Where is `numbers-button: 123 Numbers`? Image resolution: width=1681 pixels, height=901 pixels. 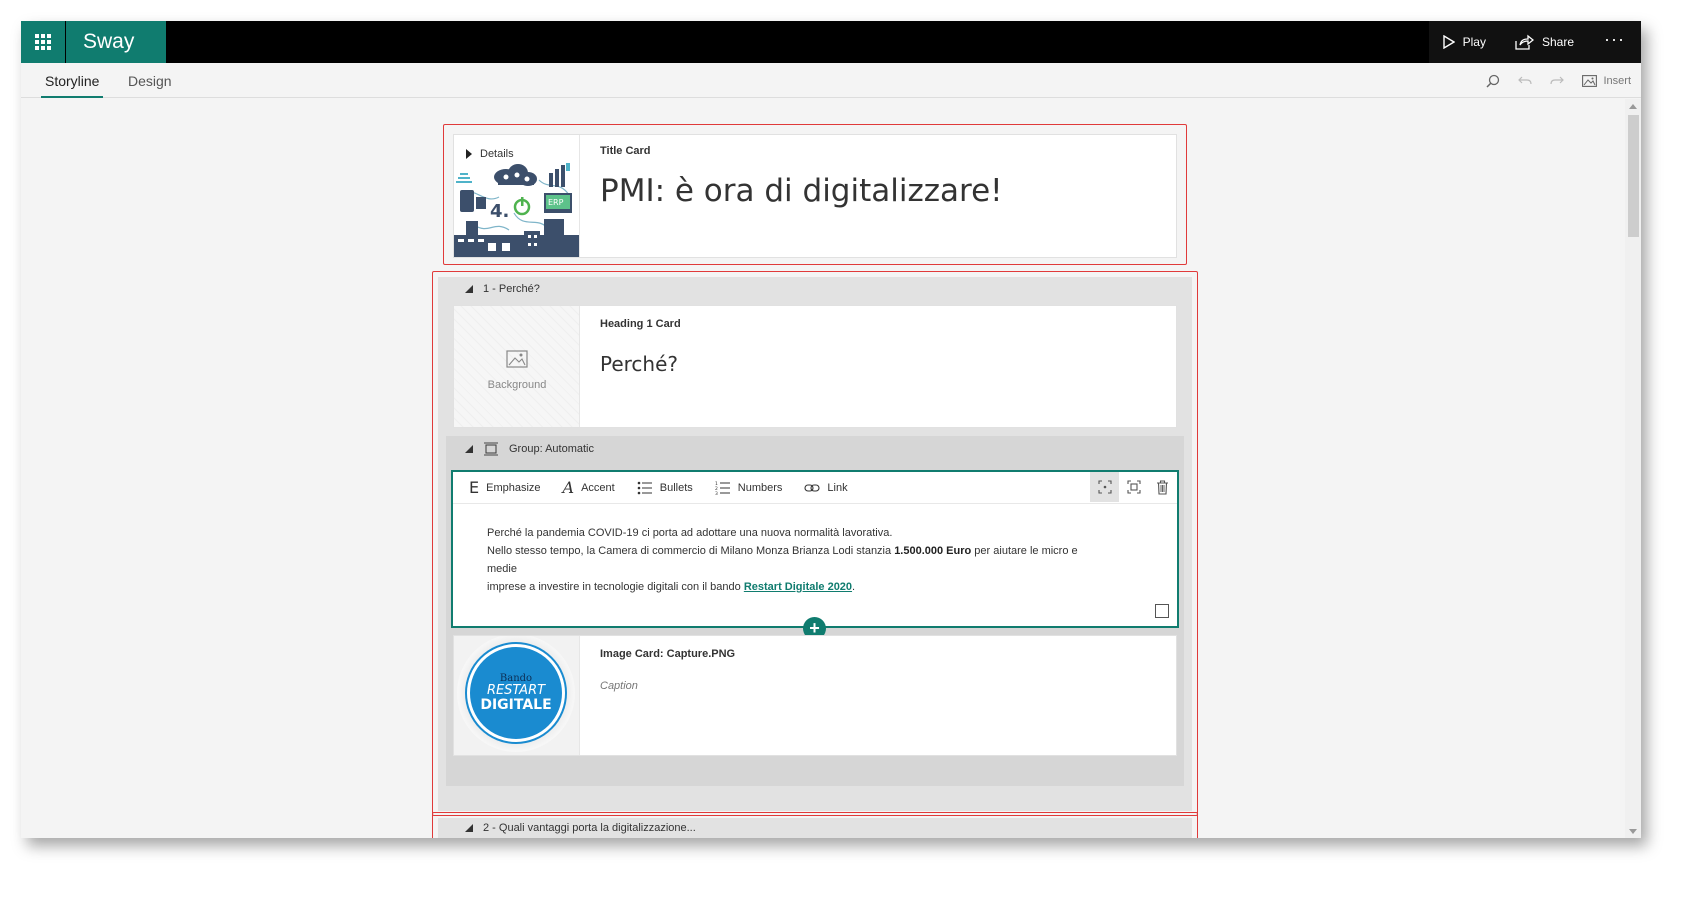 numbers-button: 123 Numbers is located at coordinates (749, 488).